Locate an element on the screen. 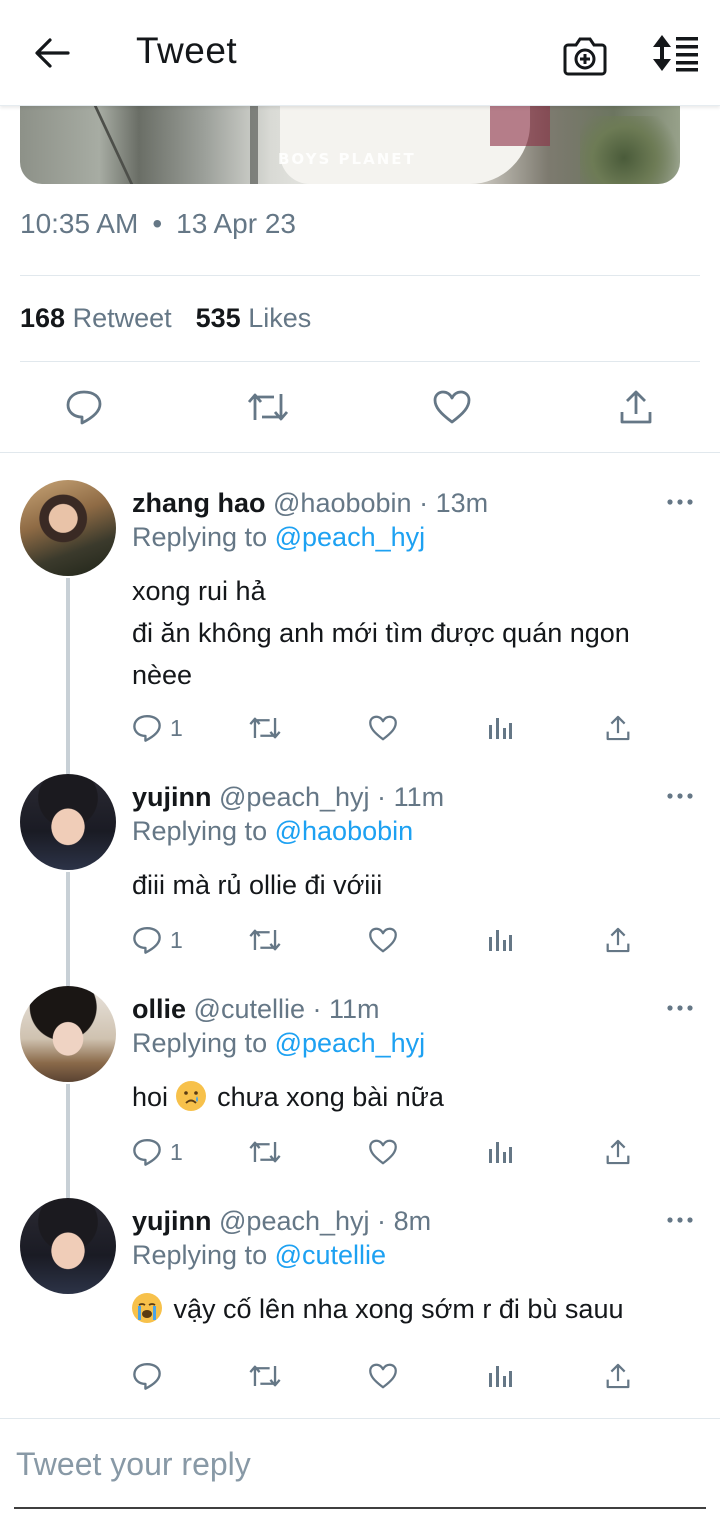  reply-text: vậy cố lên nha xong sớm r đi bù sauu is located at coordinates (412, 1309).